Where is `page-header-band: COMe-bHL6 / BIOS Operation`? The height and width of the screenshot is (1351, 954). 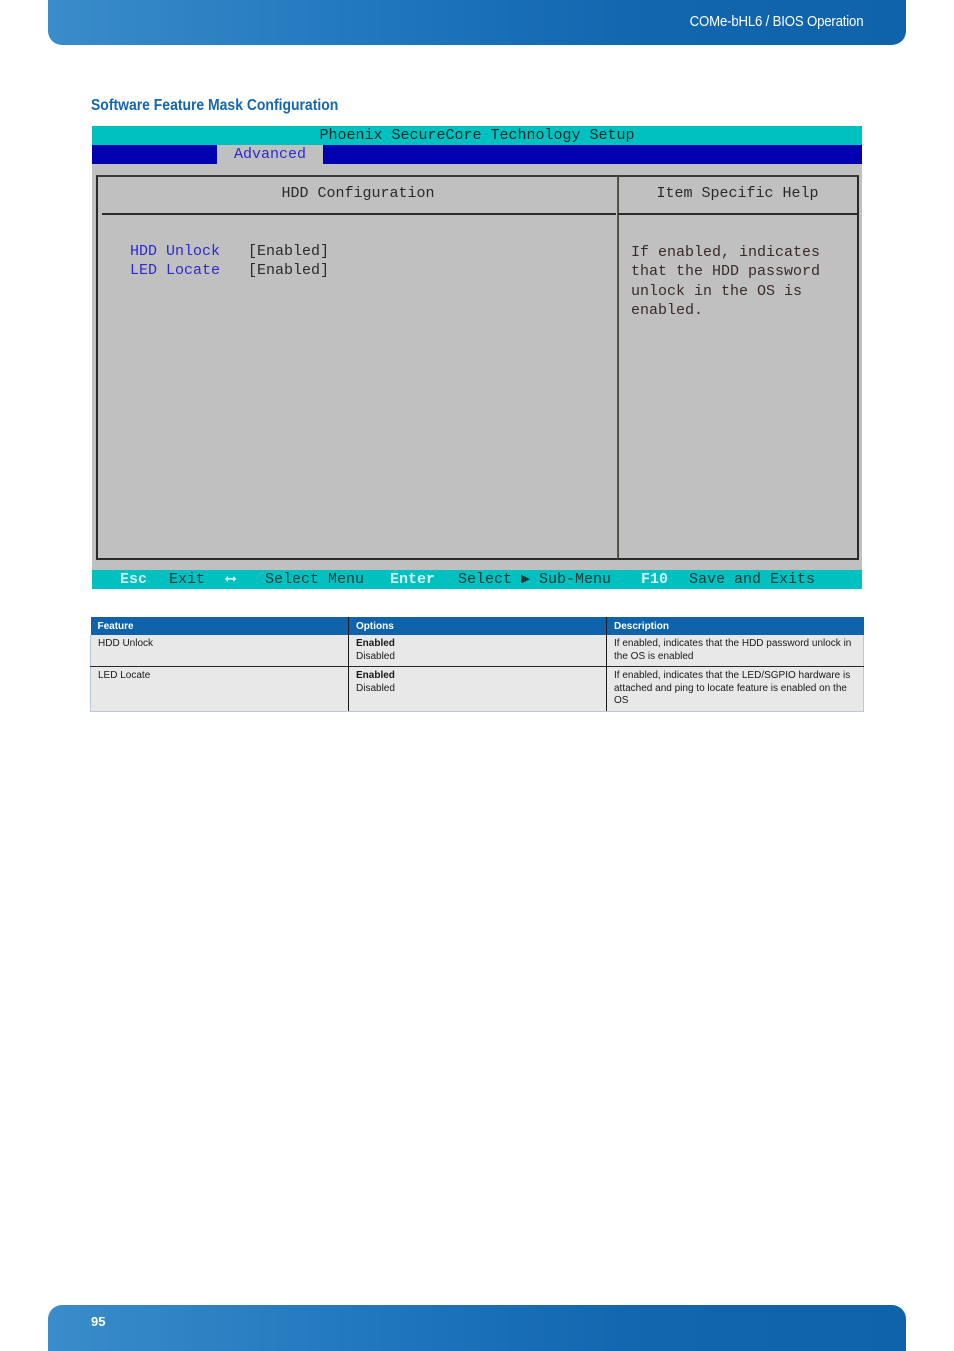
page-header-band: COMe-bHL6 / BIOS Operation is located at coordinates (477, 22).